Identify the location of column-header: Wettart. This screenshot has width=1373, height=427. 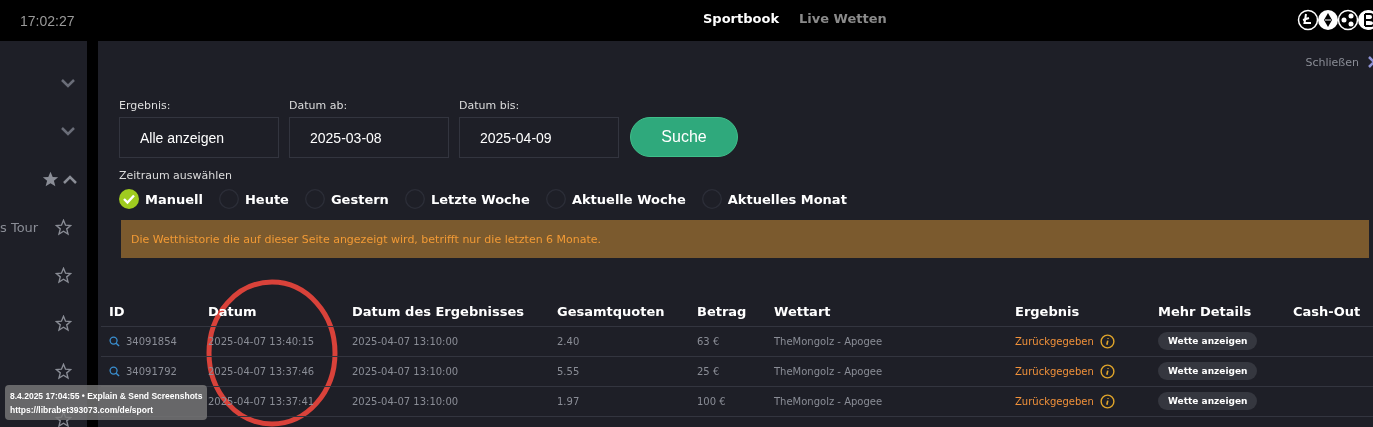
(886, 312).